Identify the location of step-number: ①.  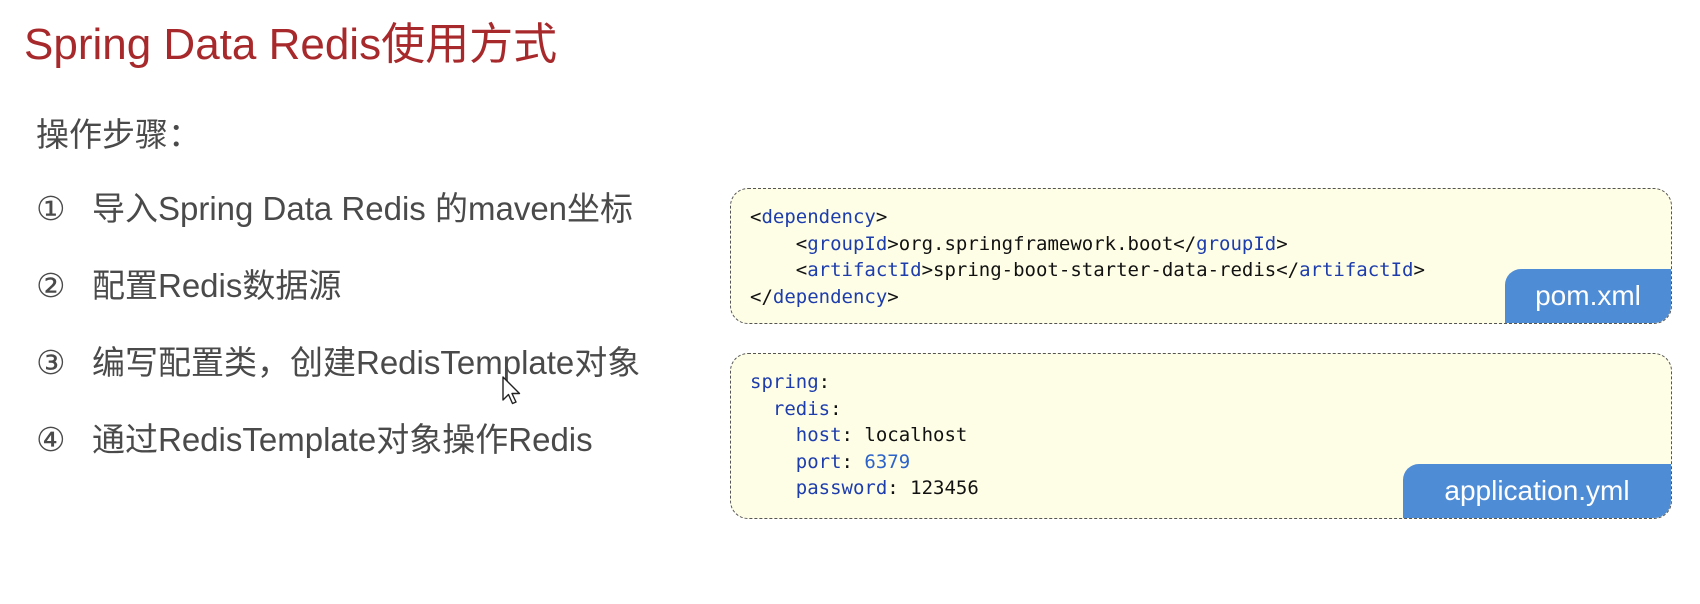
(51, 208).